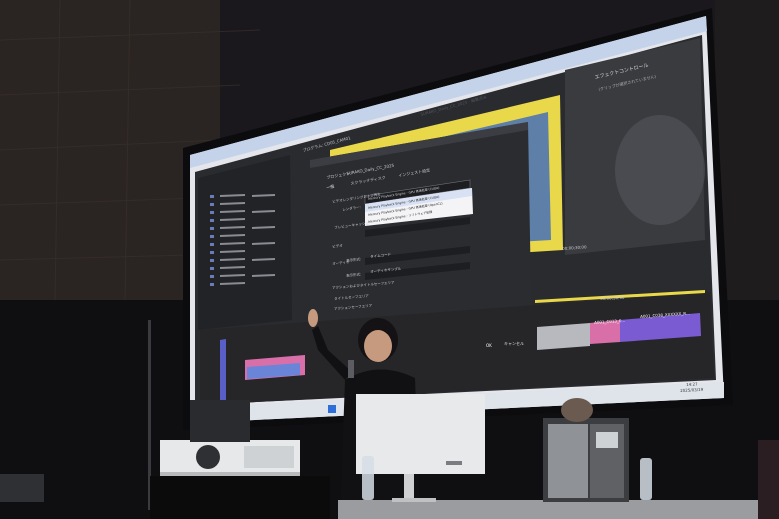 The height and width of the screenshot is (519, 779). I want to click on laptop, so click(22, 488).